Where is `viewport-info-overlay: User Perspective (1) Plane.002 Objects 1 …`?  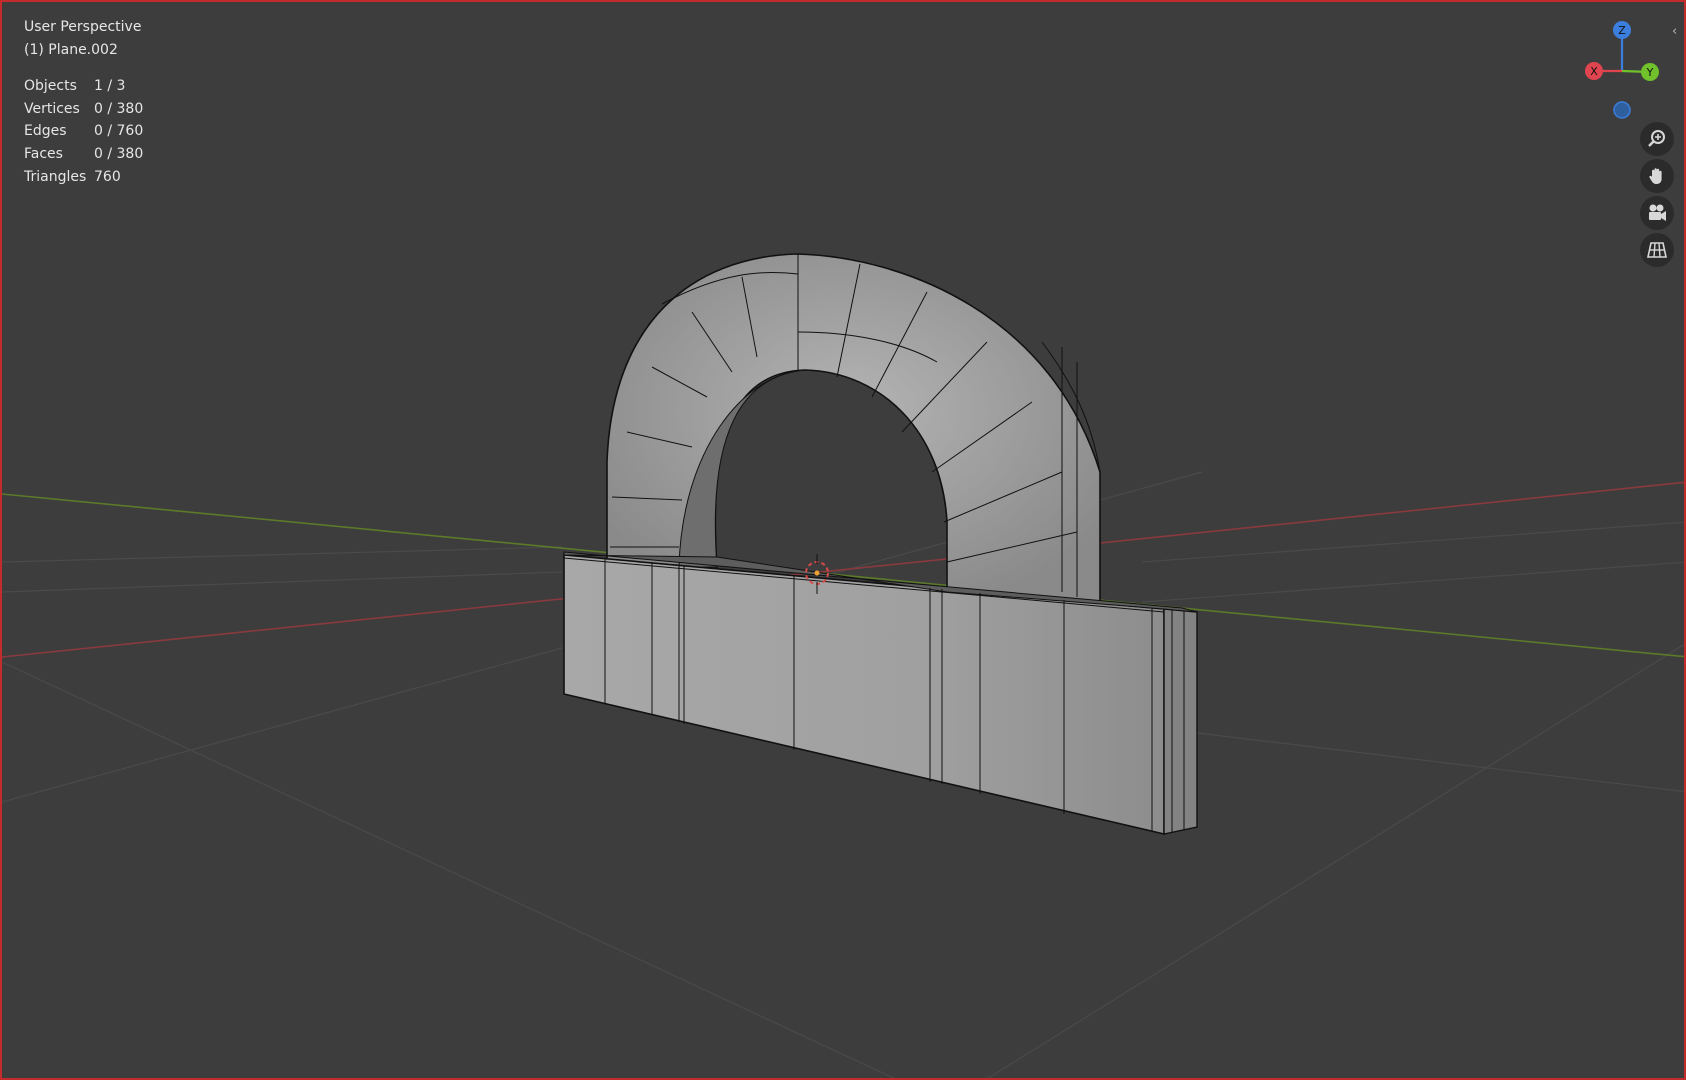 viewport-info-overlay: User Perspective (1) Plane.002 Objects 1 … is located at coordinates (83, 102).